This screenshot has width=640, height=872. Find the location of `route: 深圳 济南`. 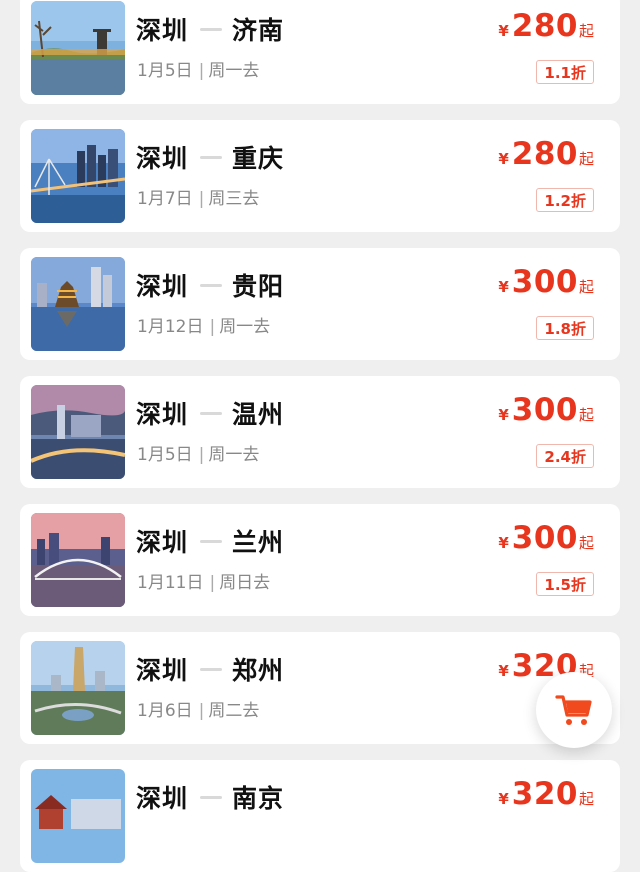

route: 深圳 济南 is located at coordinates (210, 29).